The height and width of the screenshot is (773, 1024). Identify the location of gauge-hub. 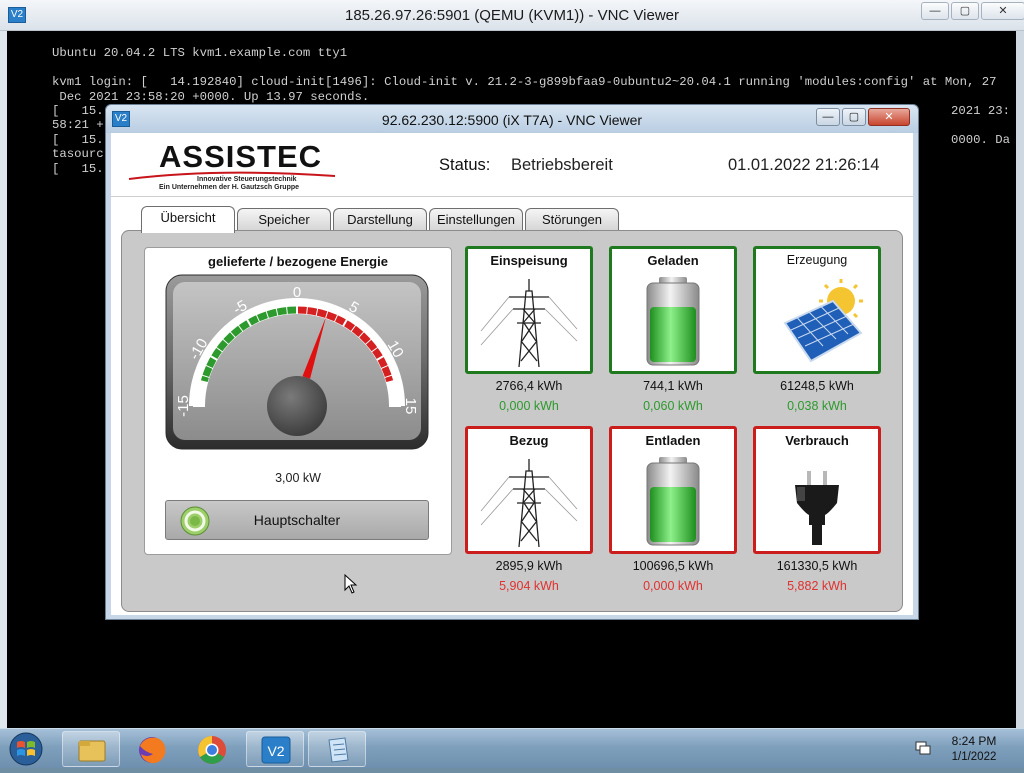
(297, 406).